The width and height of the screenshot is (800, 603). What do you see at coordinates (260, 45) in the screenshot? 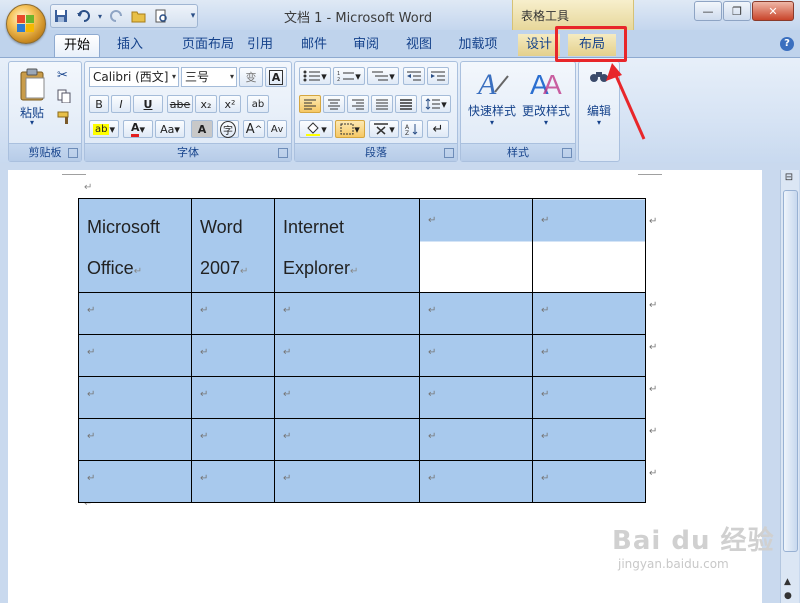
I see `tab-references: 引用` at bounding box center [260, 45].